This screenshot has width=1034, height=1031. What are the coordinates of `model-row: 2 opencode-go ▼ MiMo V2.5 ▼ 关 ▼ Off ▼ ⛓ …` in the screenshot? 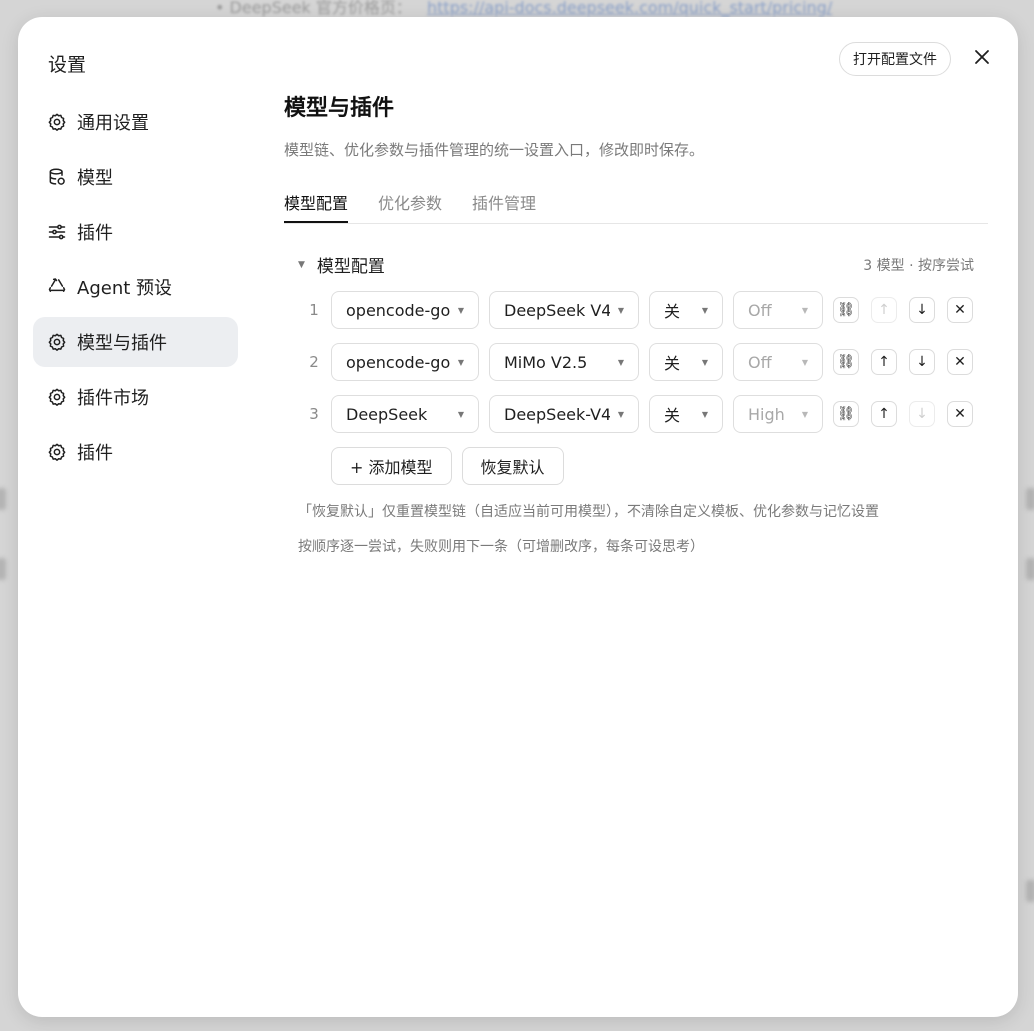 It's located at (644, 362).